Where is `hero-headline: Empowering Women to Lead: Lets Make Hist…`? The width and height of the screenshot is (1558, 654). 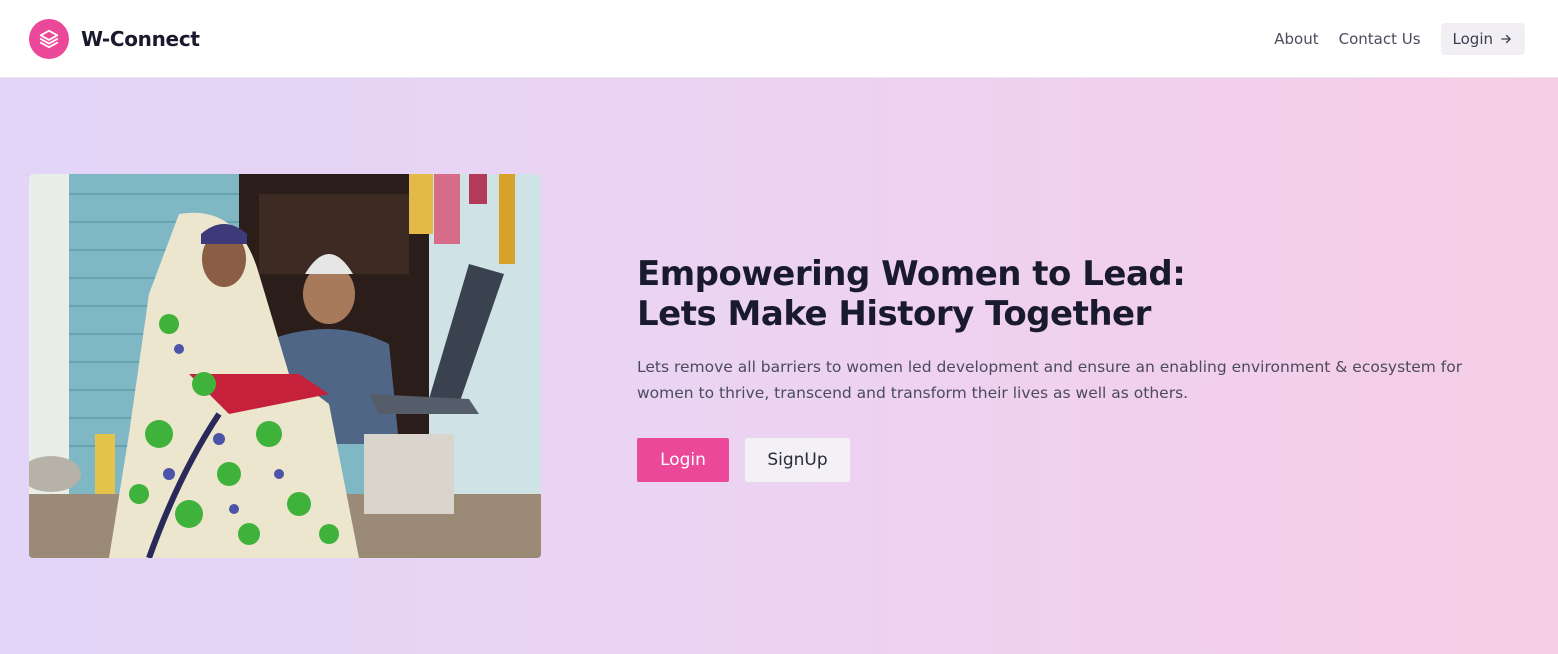
hero-headline: Empowering Women to Lead: Lets Make Hist… is located at coordinates (1077, 294).